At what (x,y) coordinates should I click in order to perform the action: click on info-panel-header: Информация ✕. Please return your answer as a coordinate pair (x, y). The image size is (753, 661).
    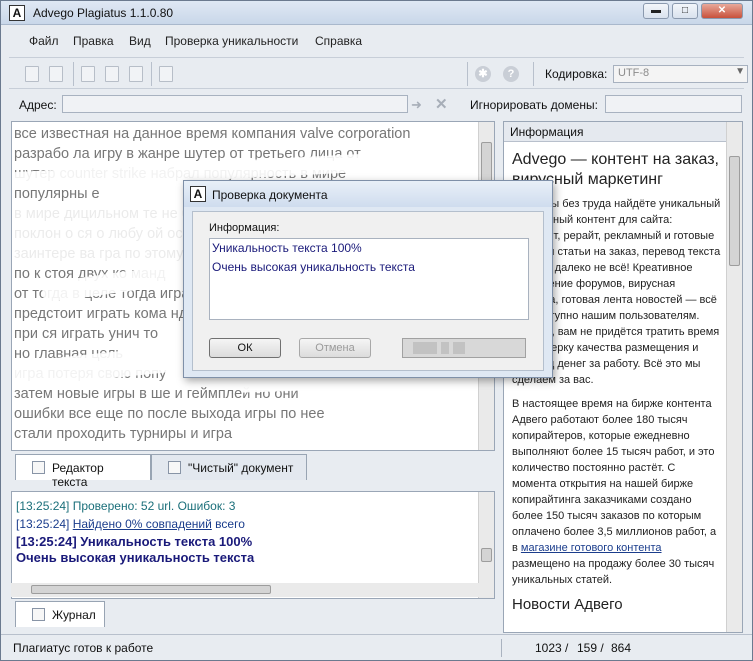
    Looking at the image, I should click on (623, 132).